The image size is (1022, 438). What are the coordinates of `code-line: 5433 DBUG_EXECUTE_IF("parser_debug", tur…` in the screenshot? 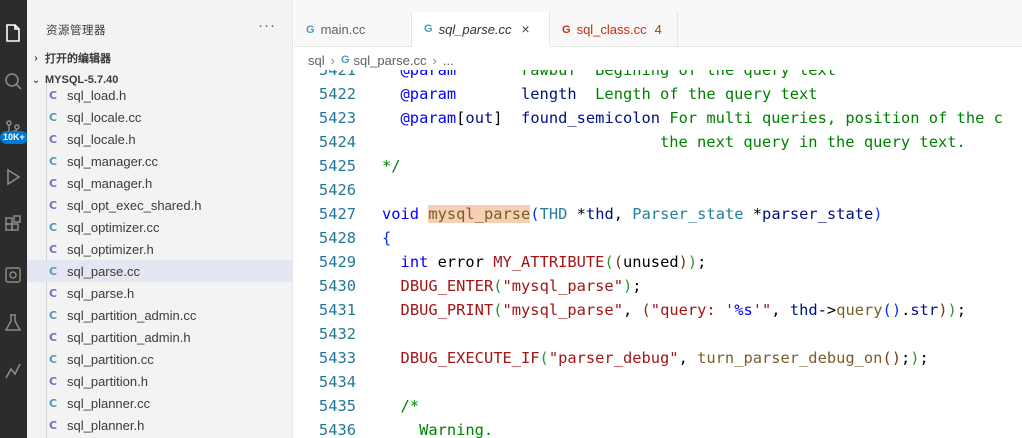 It's located at (658, 358).